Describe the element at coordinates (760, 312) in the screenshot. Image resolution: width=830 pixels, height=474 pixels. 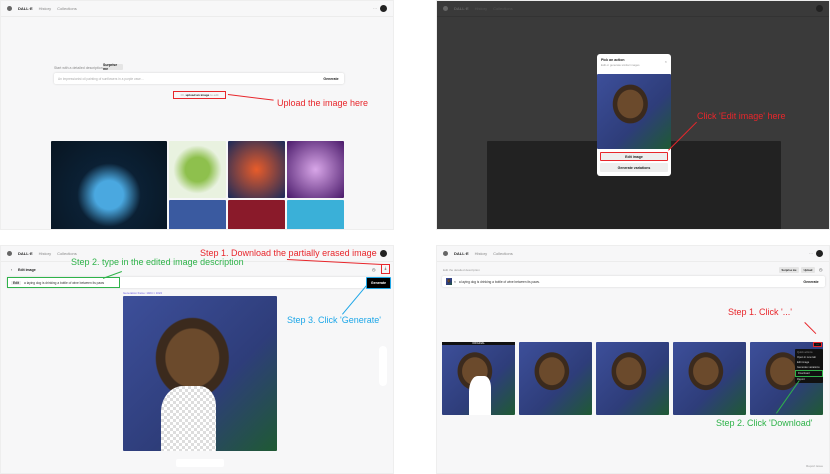
I see `annotation-step1: Step 1. Click '...'` at that location.